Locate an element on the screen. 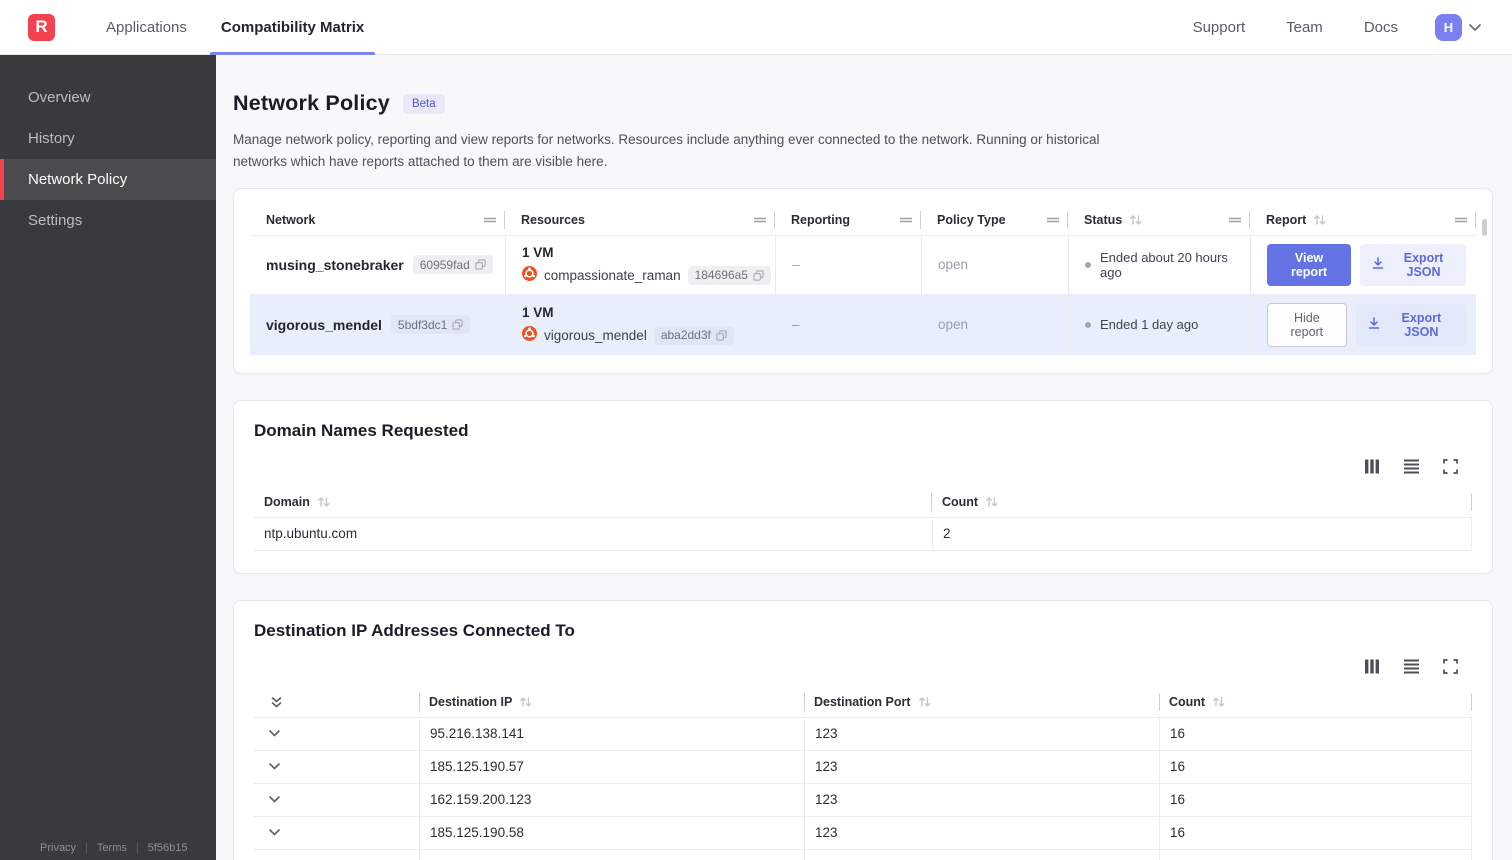 Image resolution: width=1512 pixels, height=860 pixels. network-id-pill: 60959fad is located at coordinates (452, 265).